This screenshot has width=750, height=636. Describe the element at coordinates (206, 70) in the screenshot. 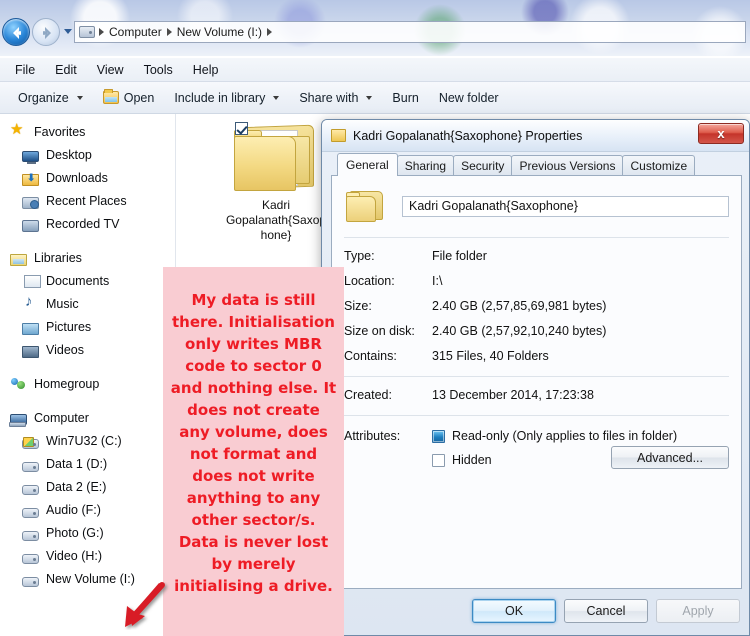

I see `menu-help: Help` at that location.